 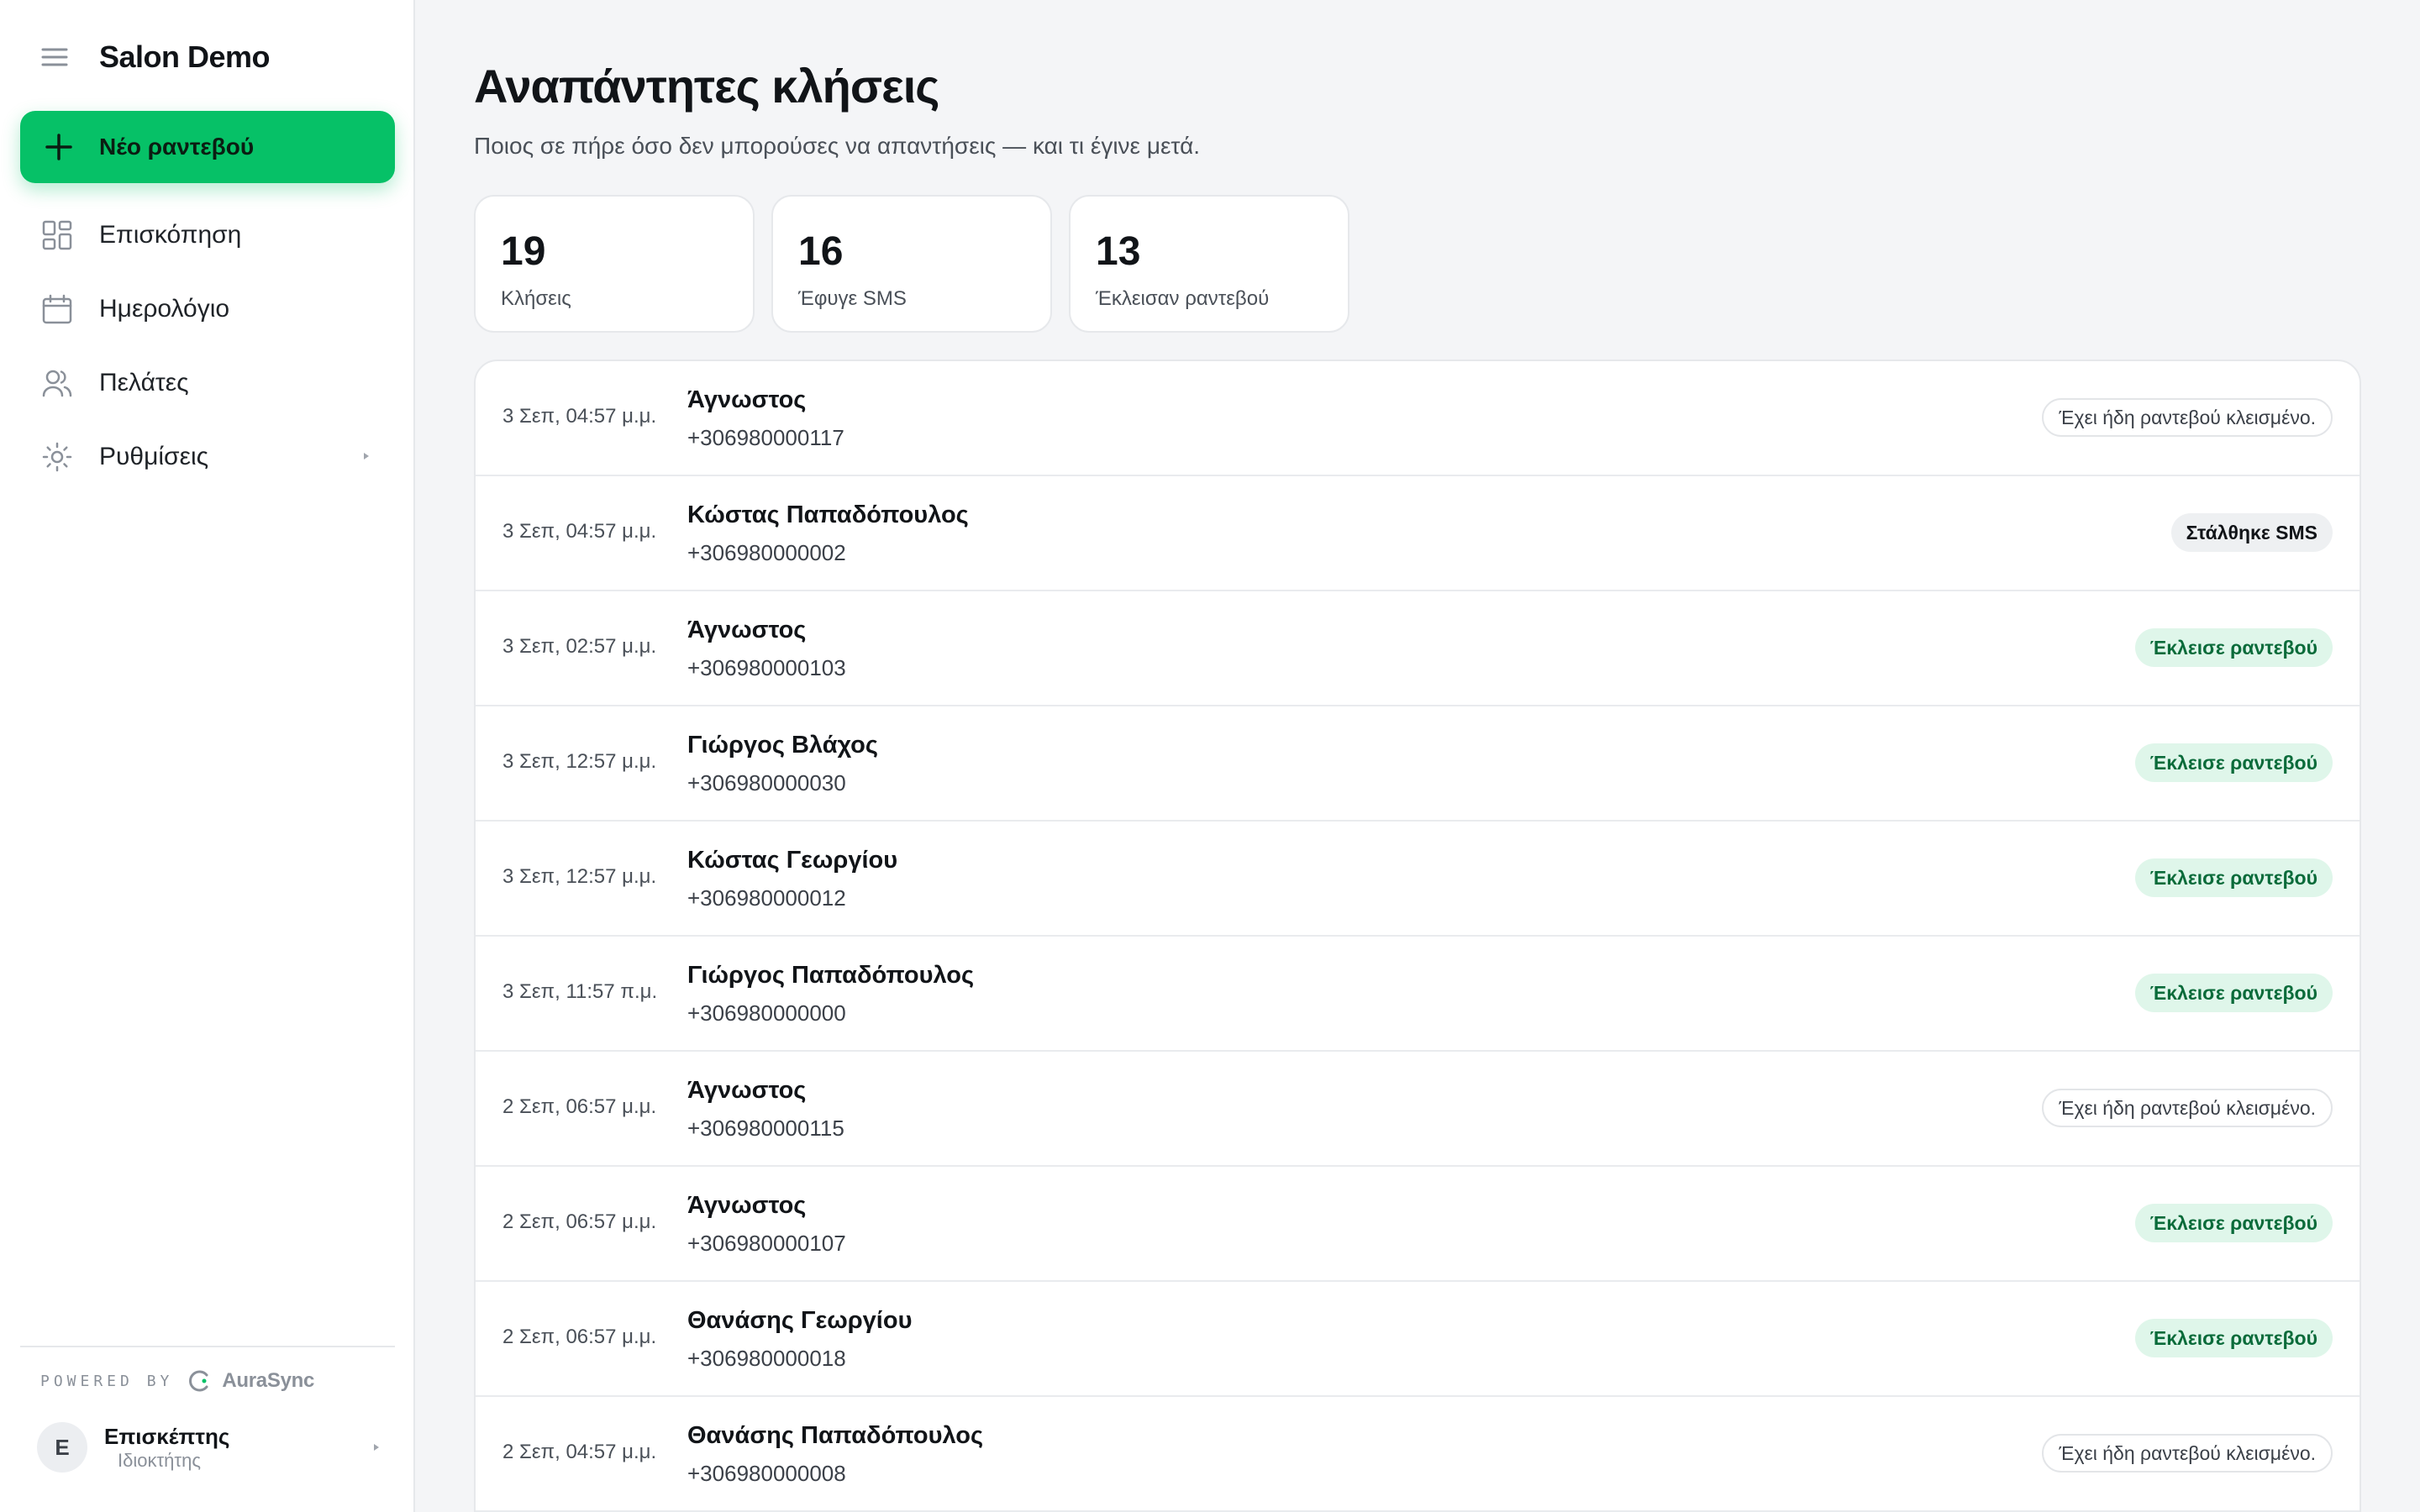 I want to click on sidebar-item-settings: Ρυθμίσεις, so click(x=207, y=457).